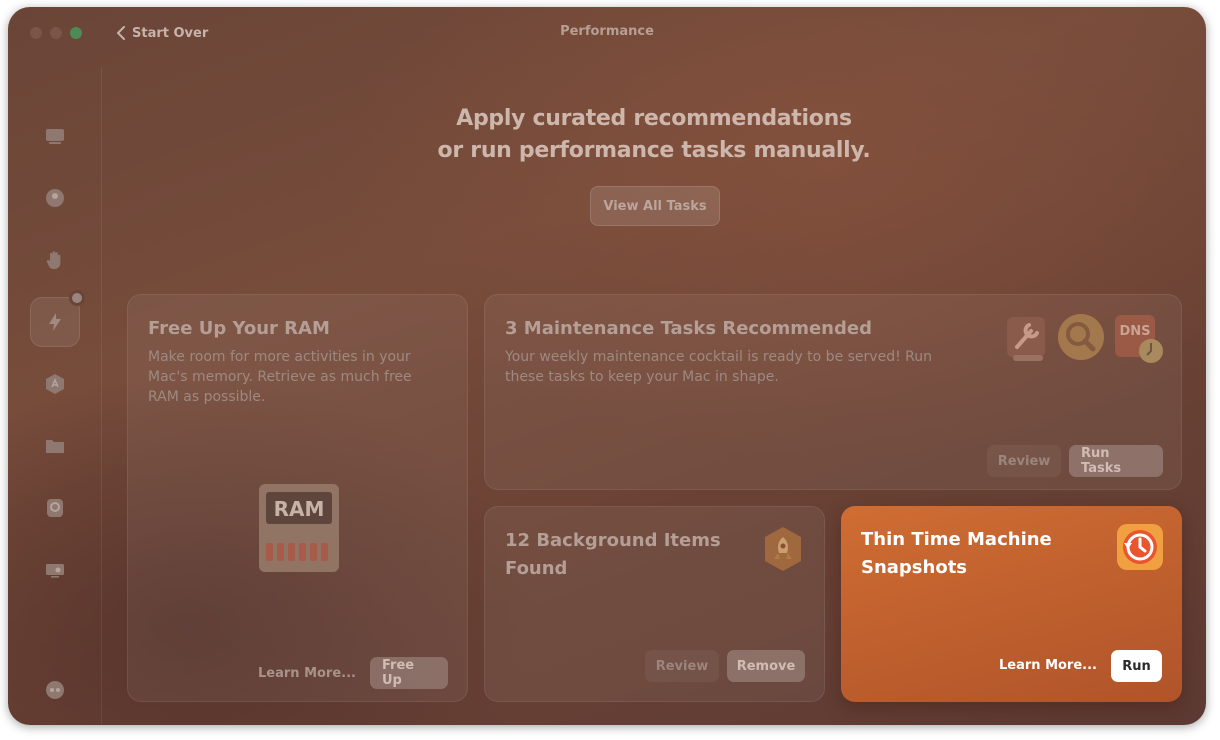 The width and height of the screenshot is (1220, 740). I want to click on ram-desc-line: Mac's memory. Retrieve as much free, so click(280, 377).